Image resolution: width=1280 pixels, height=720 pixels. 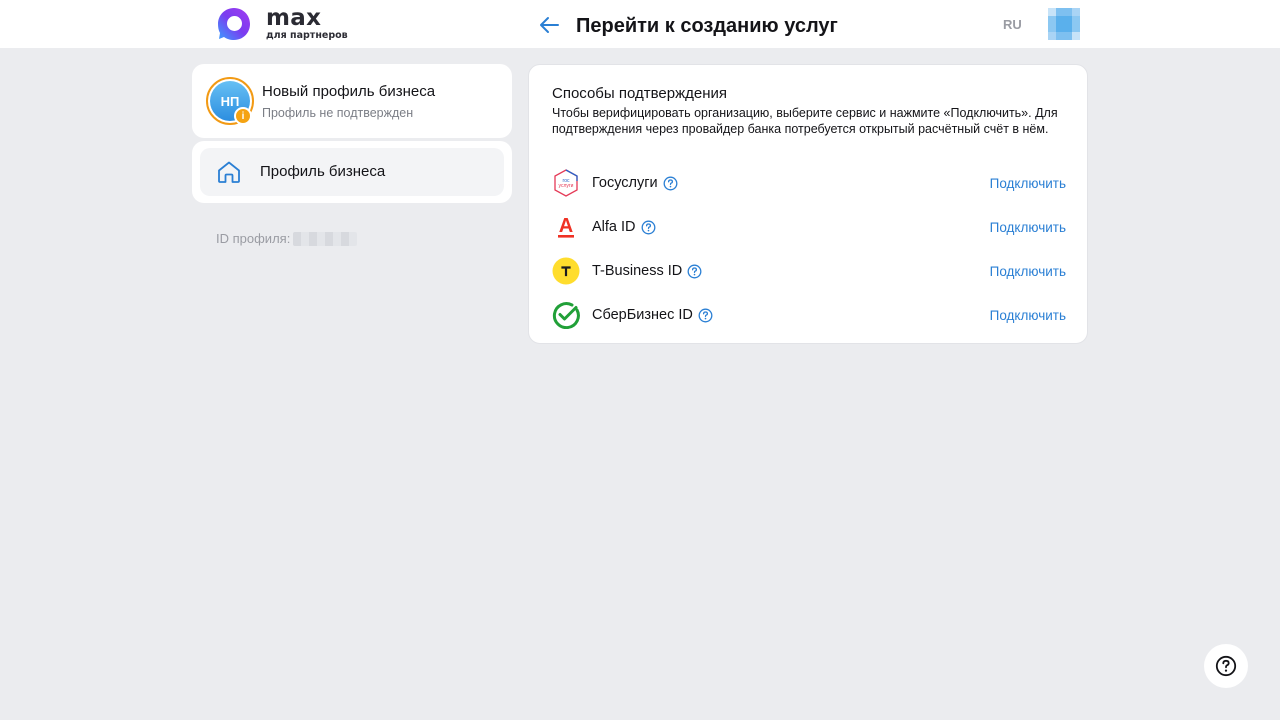 I want to click on page-title: Перейти к созданию услуг, so click(x=707, y=26).